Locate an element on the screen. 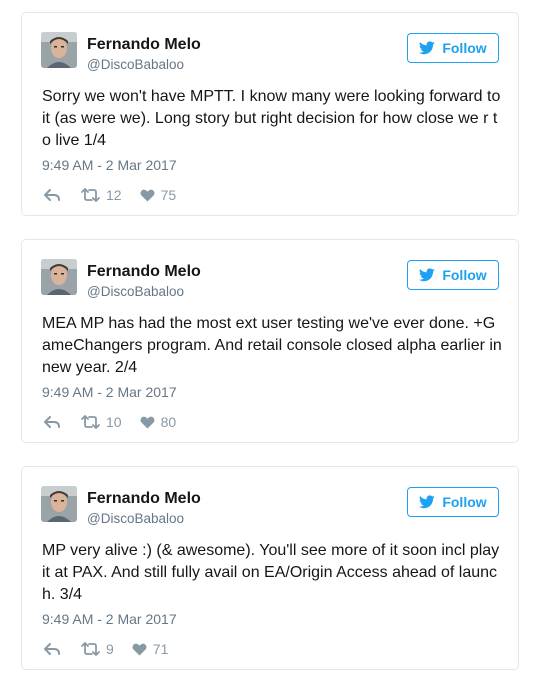 This screenshot has height=684, width=539. like-count: 75 is located at coordinates (168, 195).